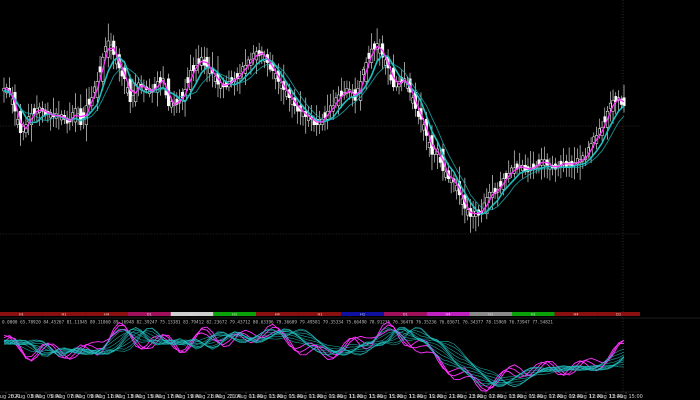  I want to click on time-tick-label: 12 Aug 15:00, so click(626, 397).